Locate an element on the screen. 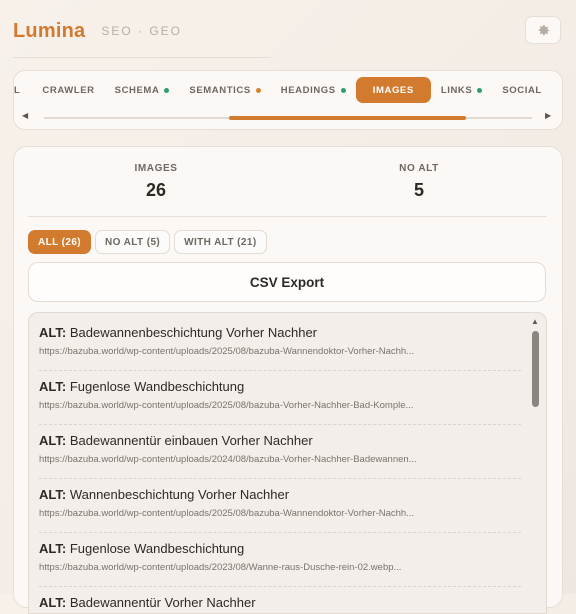 This screenshot has height=614, width=576. tab-social: SOCIAL is located at coordinates (522, 90).